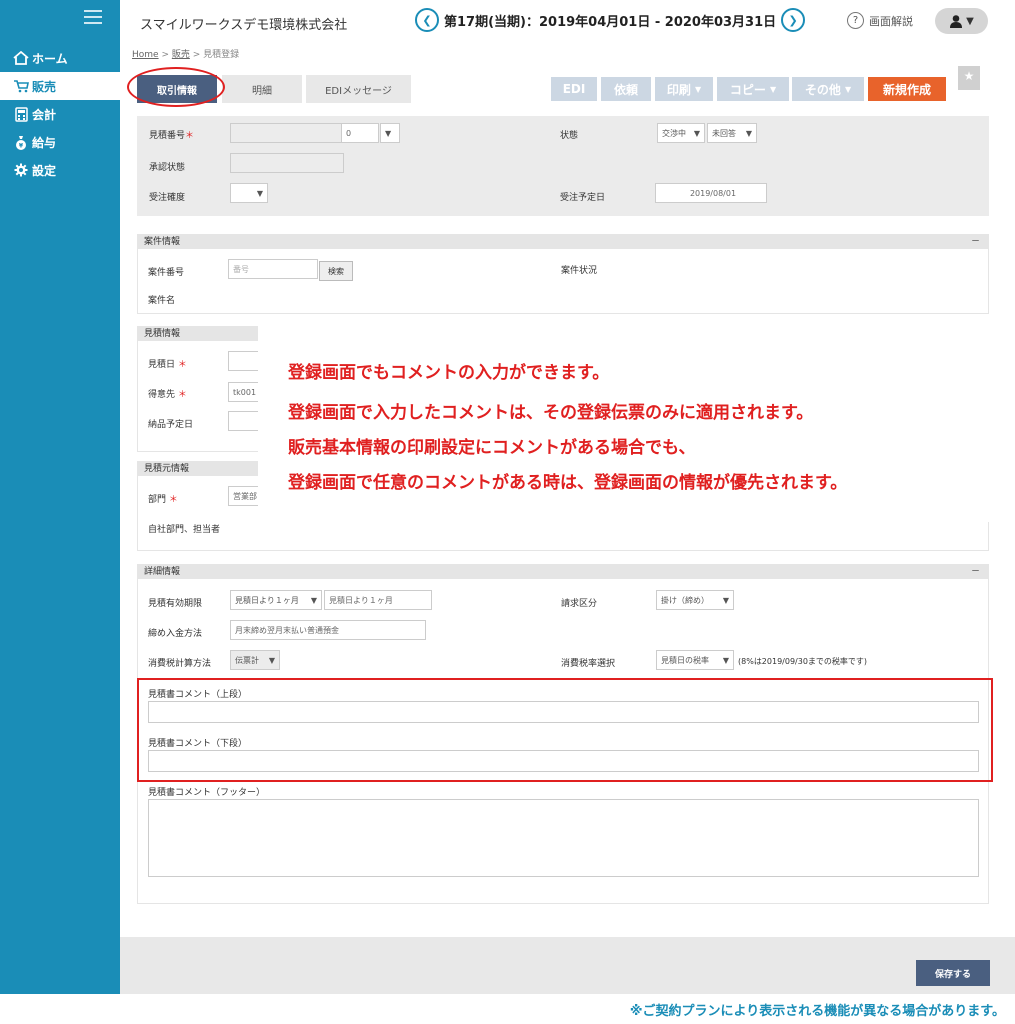 Image resolution: width=1015 pixels, height=1024 pixels. What do you see at coordinates (181, 55) in the screenshot?
I see `breadcrumb-sales-link: 販売` at bounding box center [181, 55].